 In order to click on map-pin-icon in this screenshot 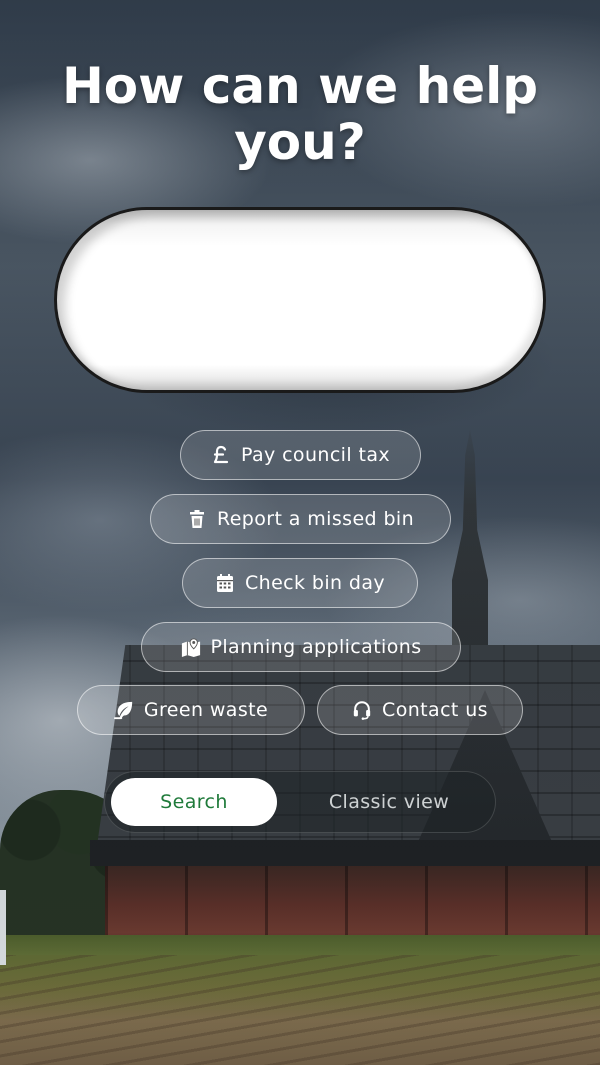, I will do `click(191, 647)`.